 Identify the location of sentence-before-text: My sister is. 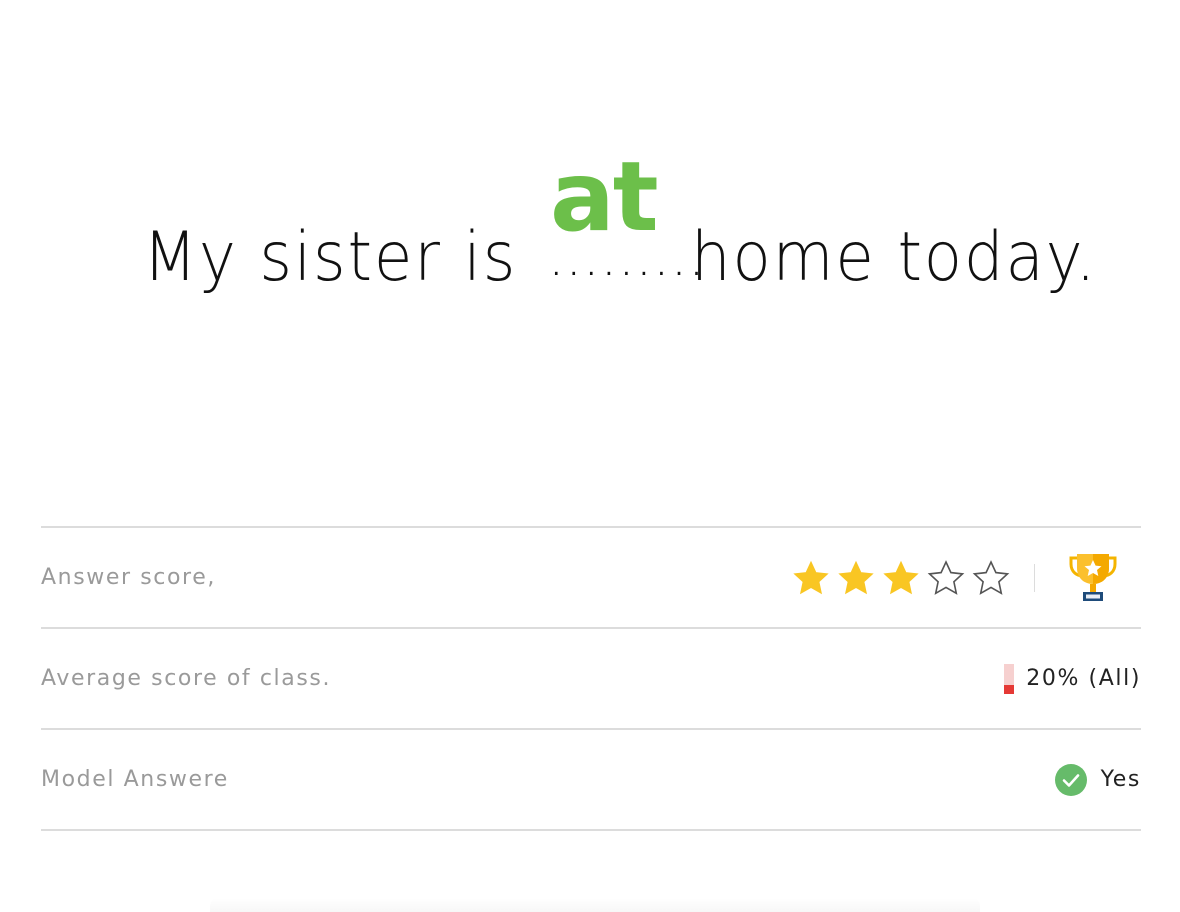
(330, 257).